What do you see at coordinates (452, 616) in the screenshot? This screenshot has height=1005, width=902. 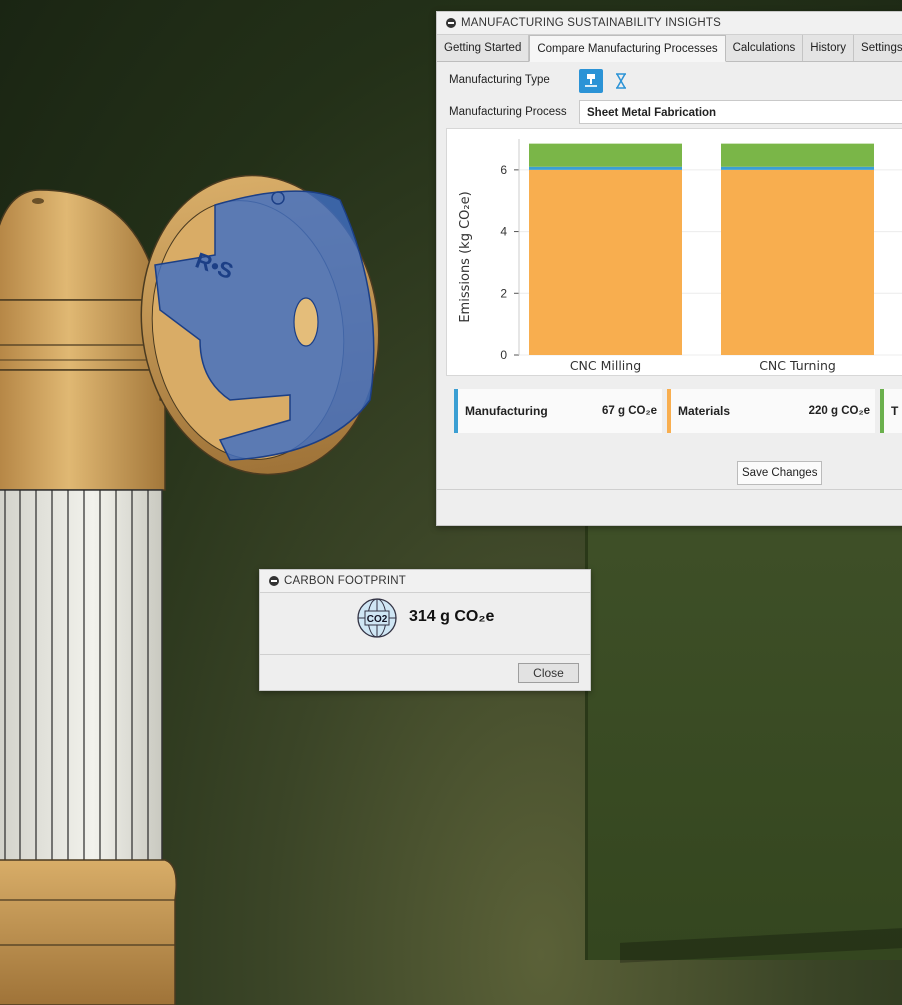 I see `carbon-footprint-value: 314 g CO₂e` at bounding box center [452, 616].